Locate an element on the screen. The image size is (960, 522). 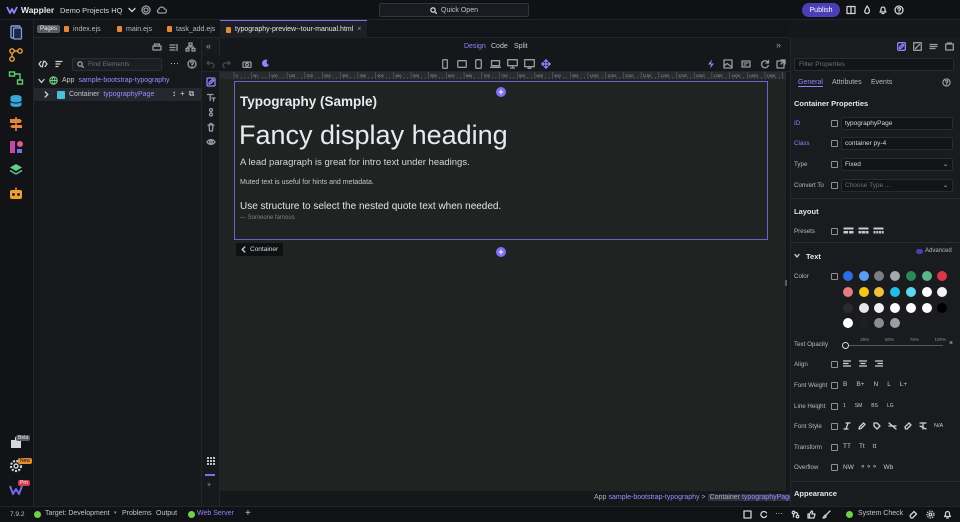
output-button: Output is located at coordinates (166, 513).